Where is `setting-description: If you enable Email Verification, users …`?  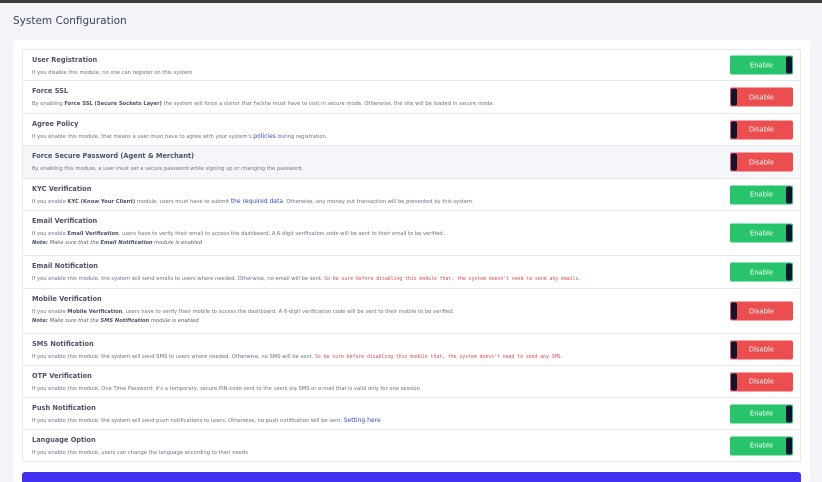 setting-description: If you enable Email Verification, users … is located at coordinates (377, 234).